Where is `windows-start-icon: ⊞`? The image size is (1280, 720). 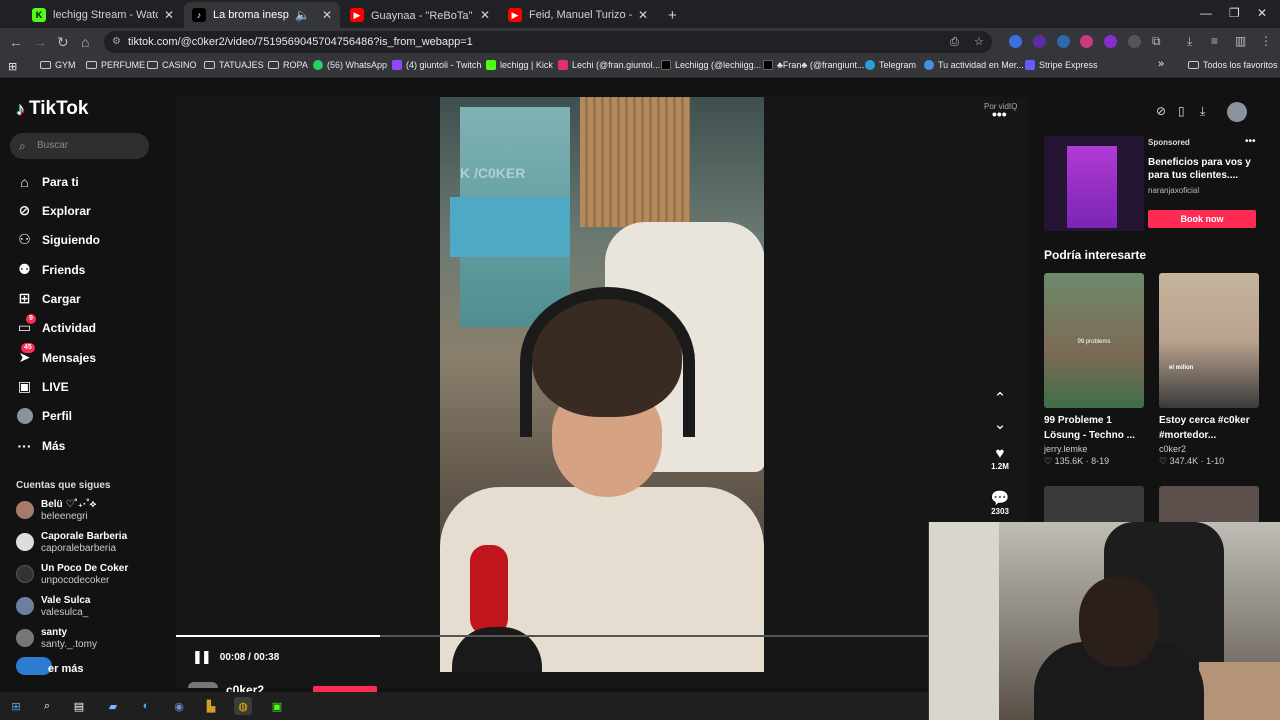
windows-start-icon: ⊞ is located at coordinates (16, 706).